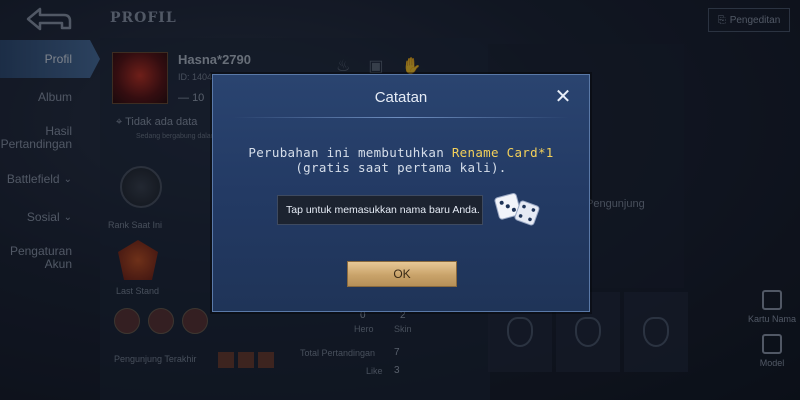 The height and width of the screenshot is (400, 800). I want to click on new-name-input, so click(380, 210).